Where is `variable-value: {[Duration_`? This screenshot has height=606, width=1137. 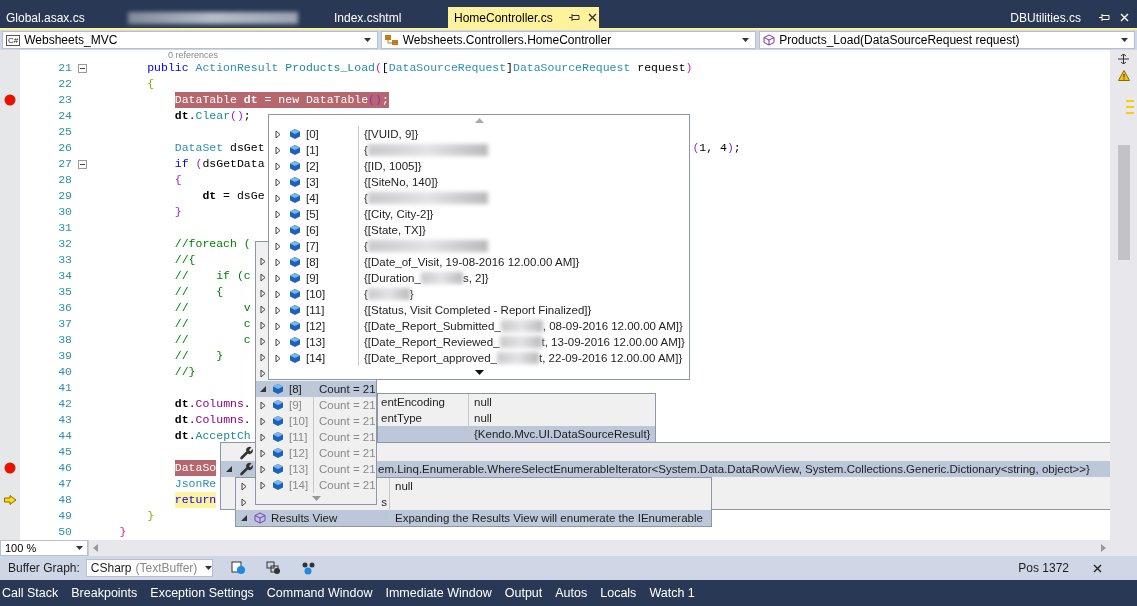 variable-value: {[Duration_ is located at coordinates (392, 278).